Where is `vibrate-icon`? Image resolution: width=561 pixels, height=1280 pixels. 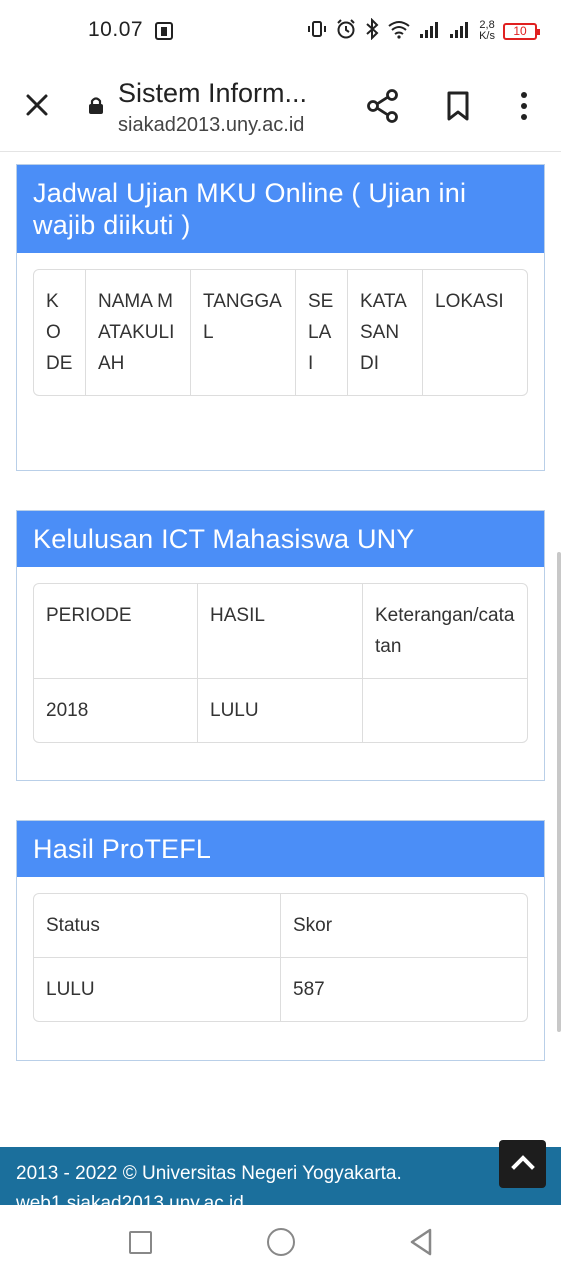
vibrate-icon is located at coordinates (317, 31).